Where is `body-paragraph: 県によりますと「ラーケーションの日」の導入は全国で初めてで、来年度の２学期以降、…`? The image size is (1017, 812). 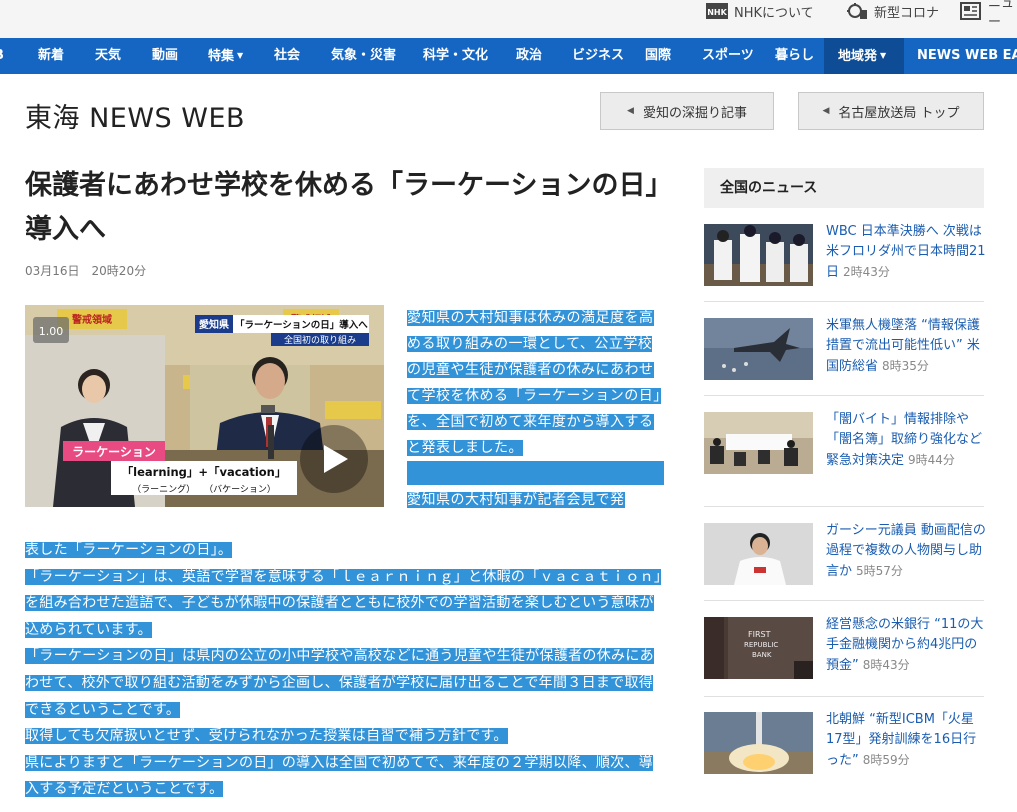
body-paragraph: 県によりますと「ラーケーションの日」の導入は全国で初めてで、来年度の２学期以降、… is located at coordinates (339, 776).